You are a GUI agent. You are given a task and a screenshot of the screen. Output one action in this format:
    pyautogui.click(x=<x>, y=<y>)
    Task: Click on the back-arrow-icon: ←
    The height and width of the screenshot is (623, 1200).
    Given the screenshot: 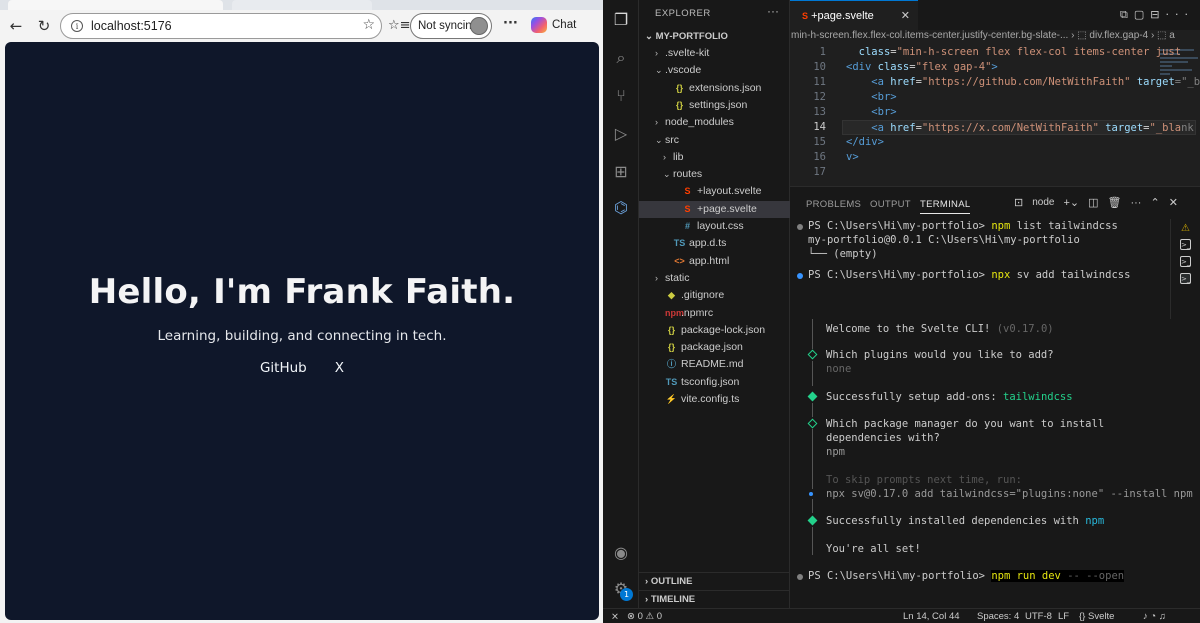 What is the action you would take?
    pyautogui.click(x=16, y=26)
    